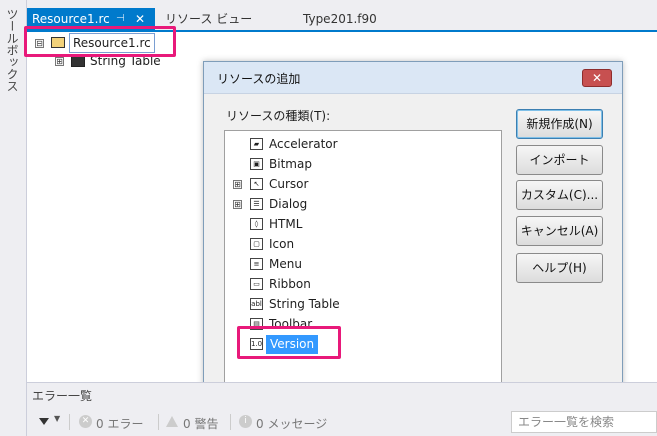  I want to click on cancel-button: キャンセル(A), so click(559, 231).